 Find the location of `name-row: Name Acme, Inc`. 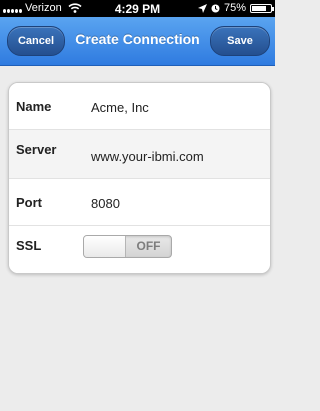

name-row: Name Acme, Inc is located at coordinates (139, 106).